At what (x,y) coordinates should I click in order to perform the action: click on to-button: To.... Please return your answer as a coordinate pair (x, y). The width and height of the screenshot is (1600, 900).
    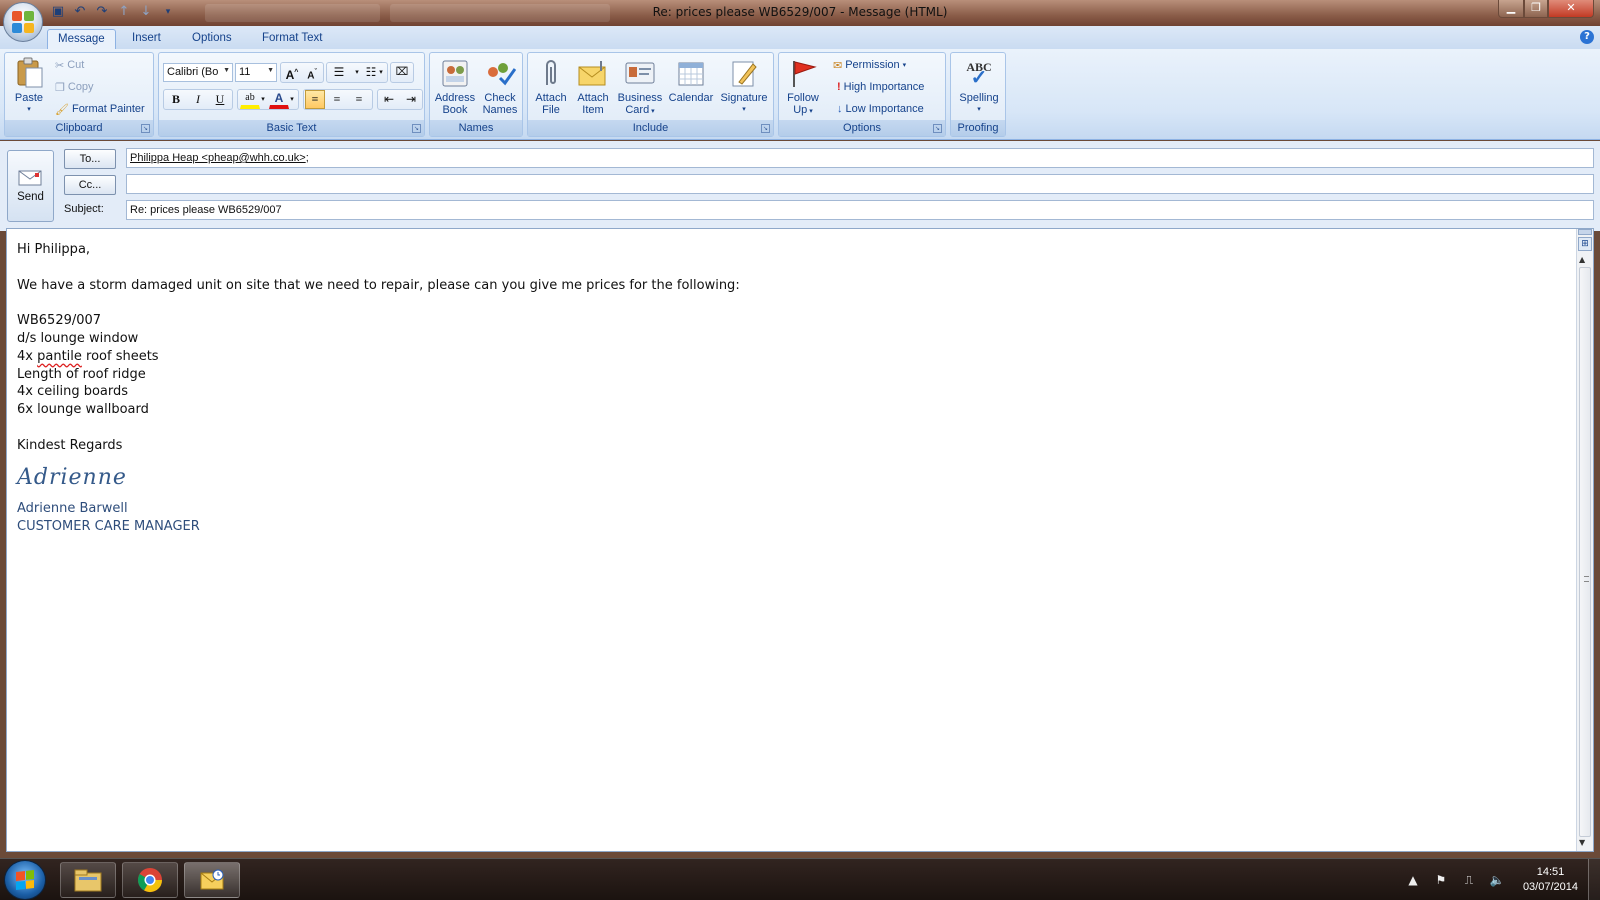
    Looking at the image, I should click on (90, 159).